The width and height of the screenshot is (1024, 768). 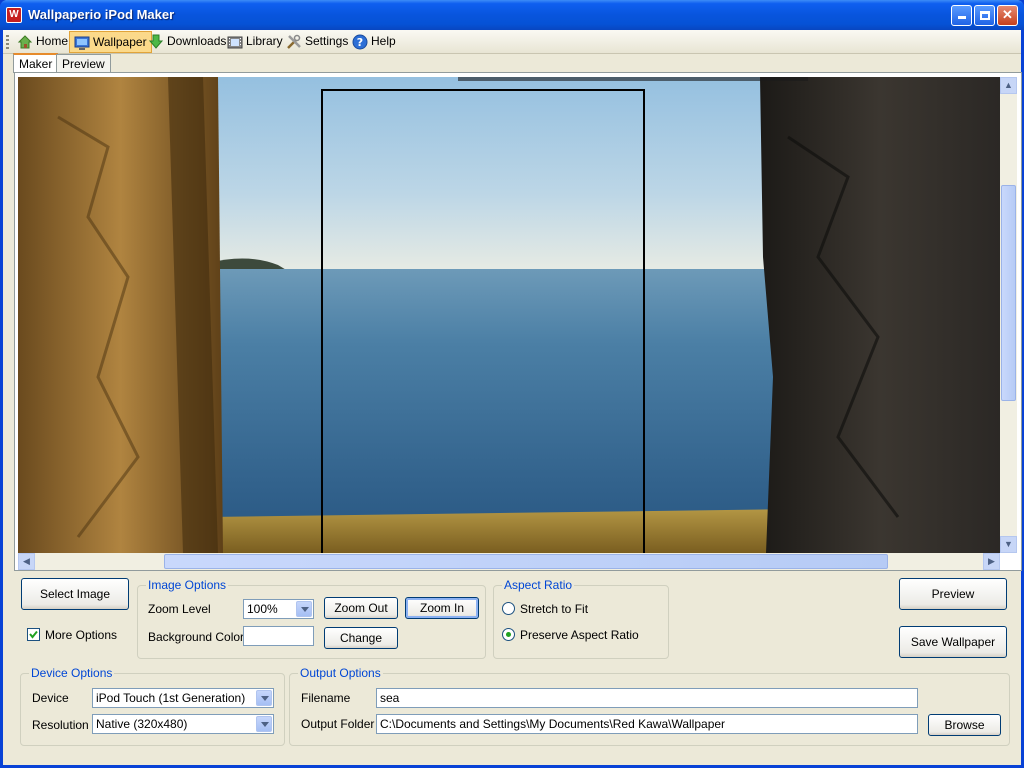 I want to click on tab-maker: Maker, so click(x=36, y=63).